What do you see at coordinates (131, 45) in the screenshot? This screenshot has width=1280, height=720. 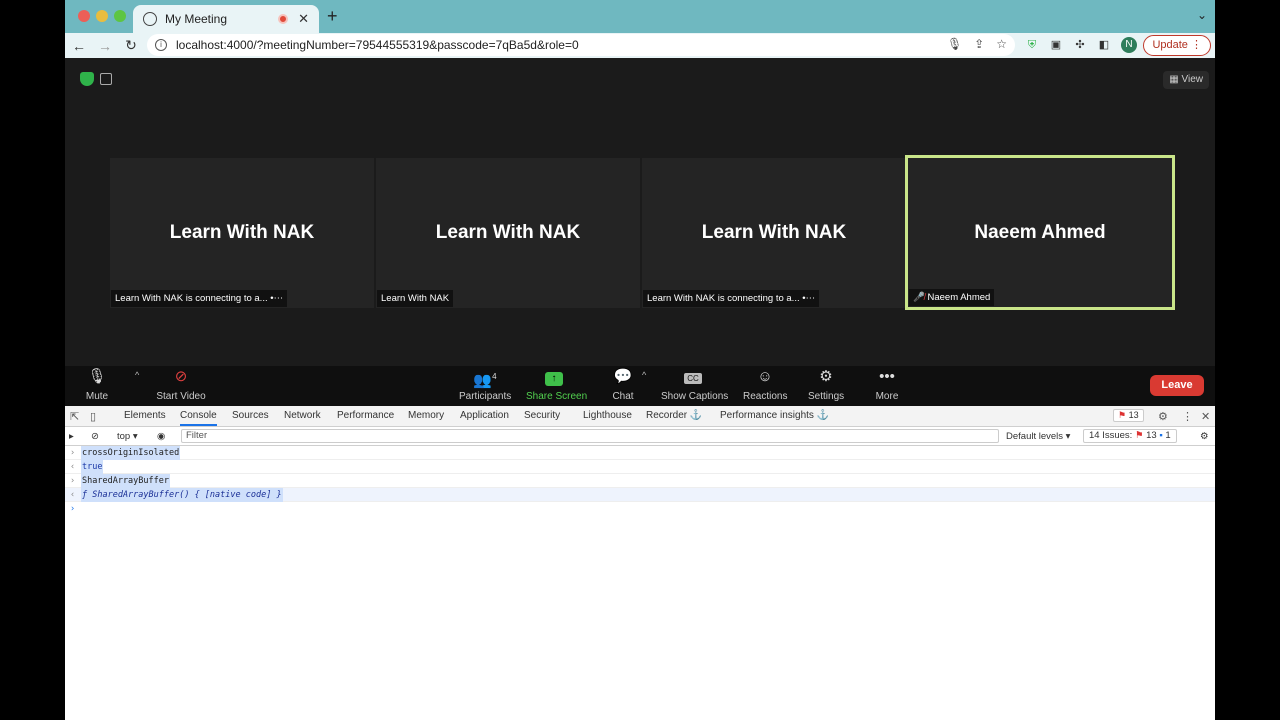 I see `reload-button: ↻` at bounding box center [131, 45].